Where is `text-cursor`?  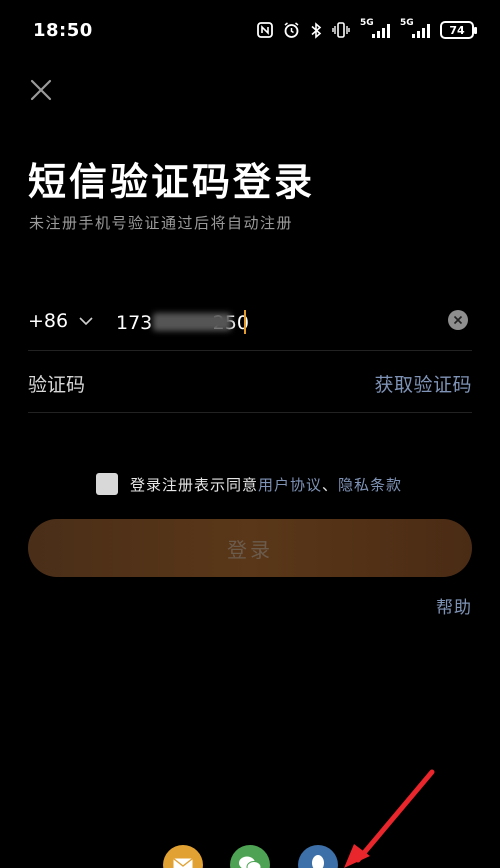 text-cursor is located at coordinates (245, 322).